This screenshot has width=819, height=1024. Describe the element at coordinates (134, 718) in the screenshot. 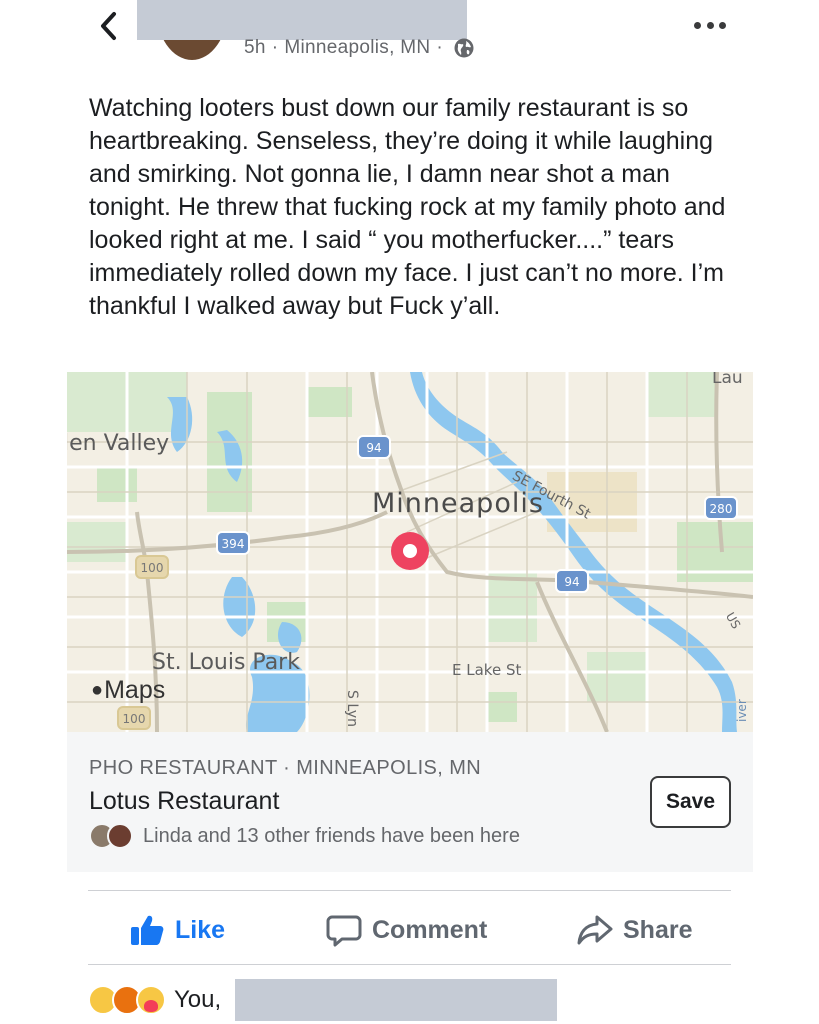

I see `highway-shield-100-bottom: 100` at that location.